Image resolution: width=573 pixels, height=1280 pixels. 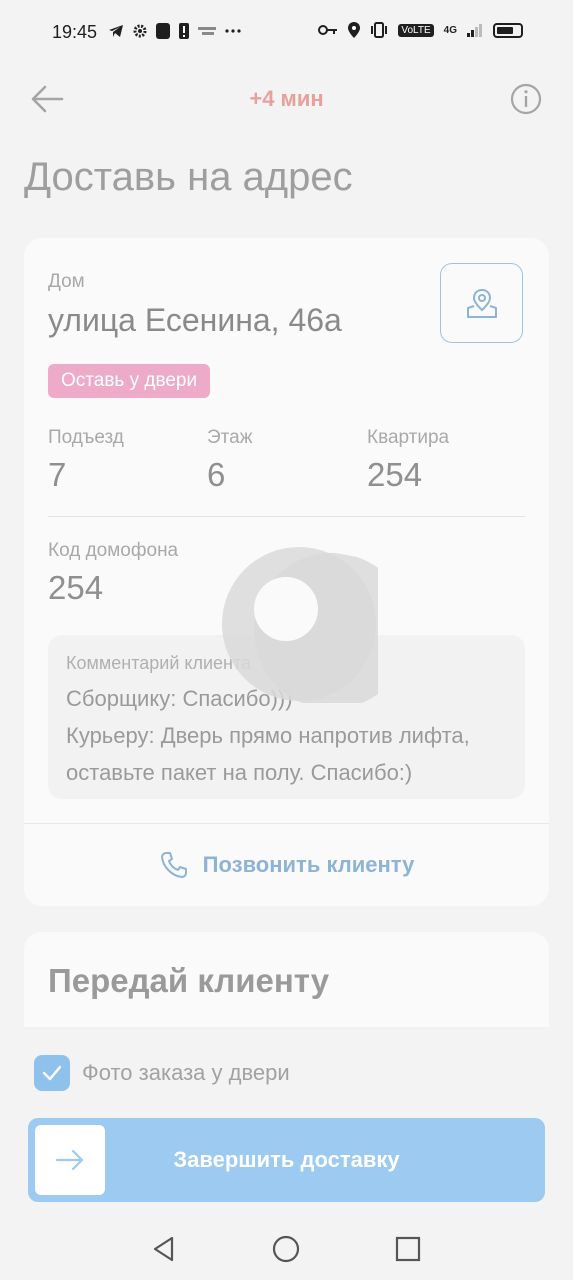 I want to click on notification-icons, so click(x=174, y=31).